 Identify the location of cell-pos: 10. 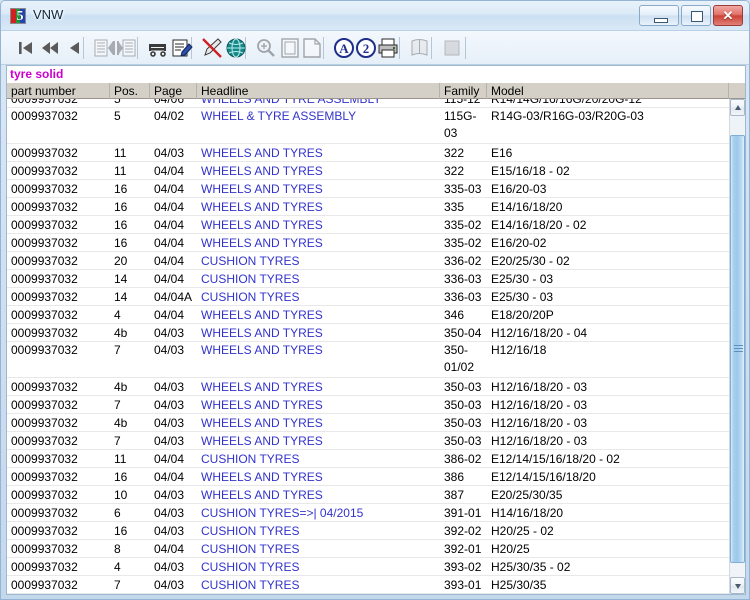
(121, 495).